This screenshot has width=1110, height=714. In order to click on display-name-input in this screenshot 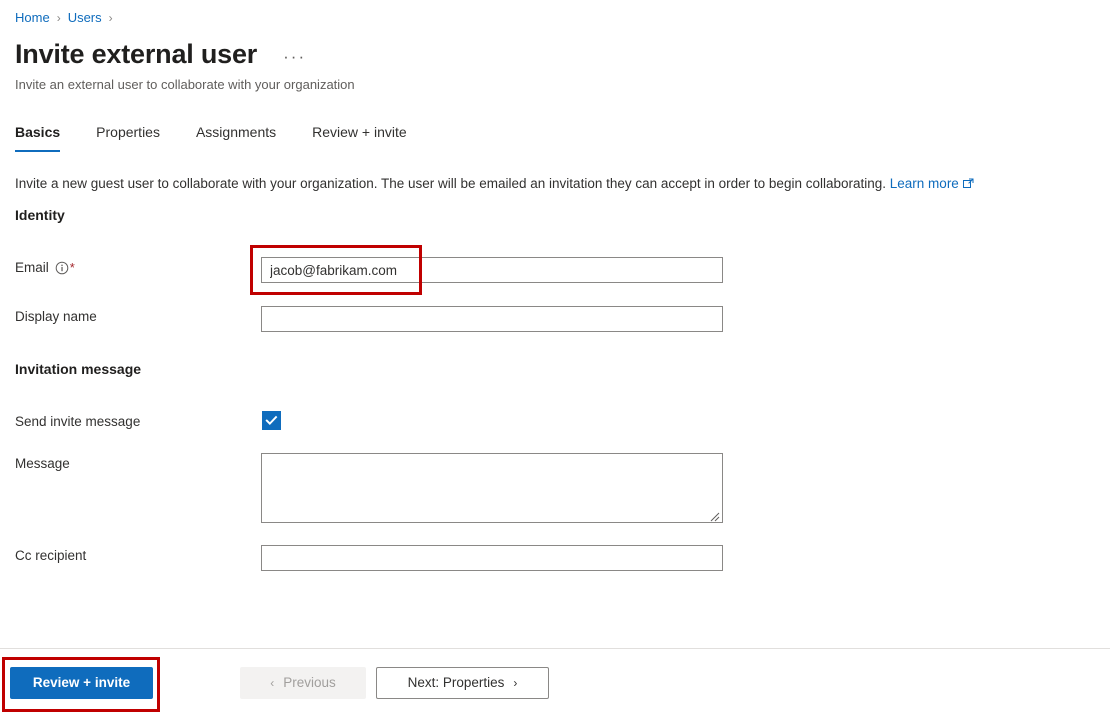, I will do `click(492, 319)`.